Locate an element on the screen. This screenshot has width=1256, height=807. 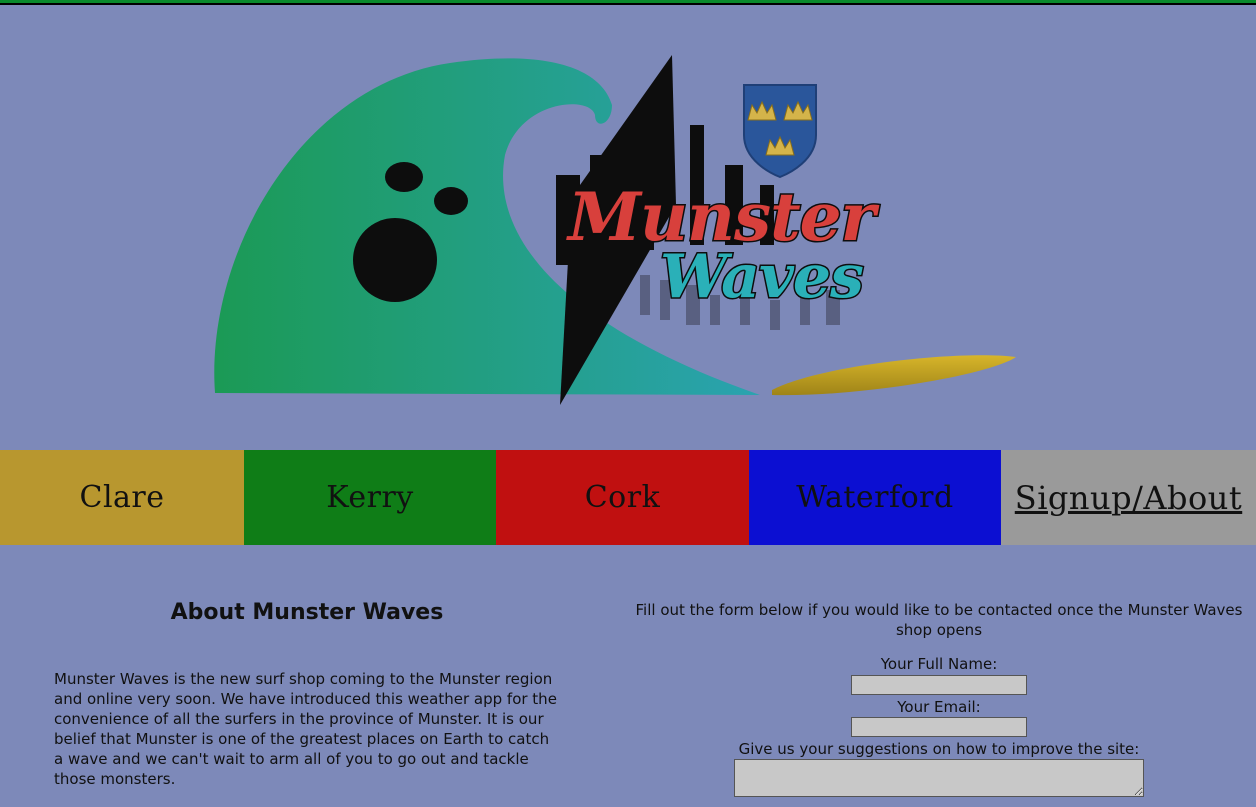
bubble-large is located at coordinates (395, 260).